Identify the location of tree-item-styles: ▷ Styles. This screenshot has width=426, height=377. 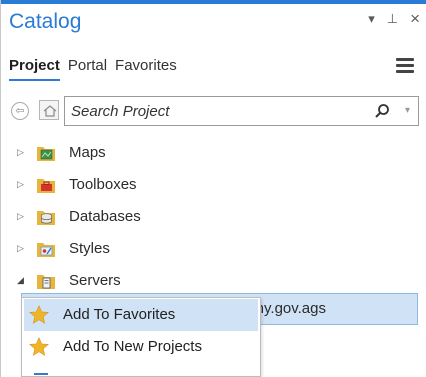
(213, 250).